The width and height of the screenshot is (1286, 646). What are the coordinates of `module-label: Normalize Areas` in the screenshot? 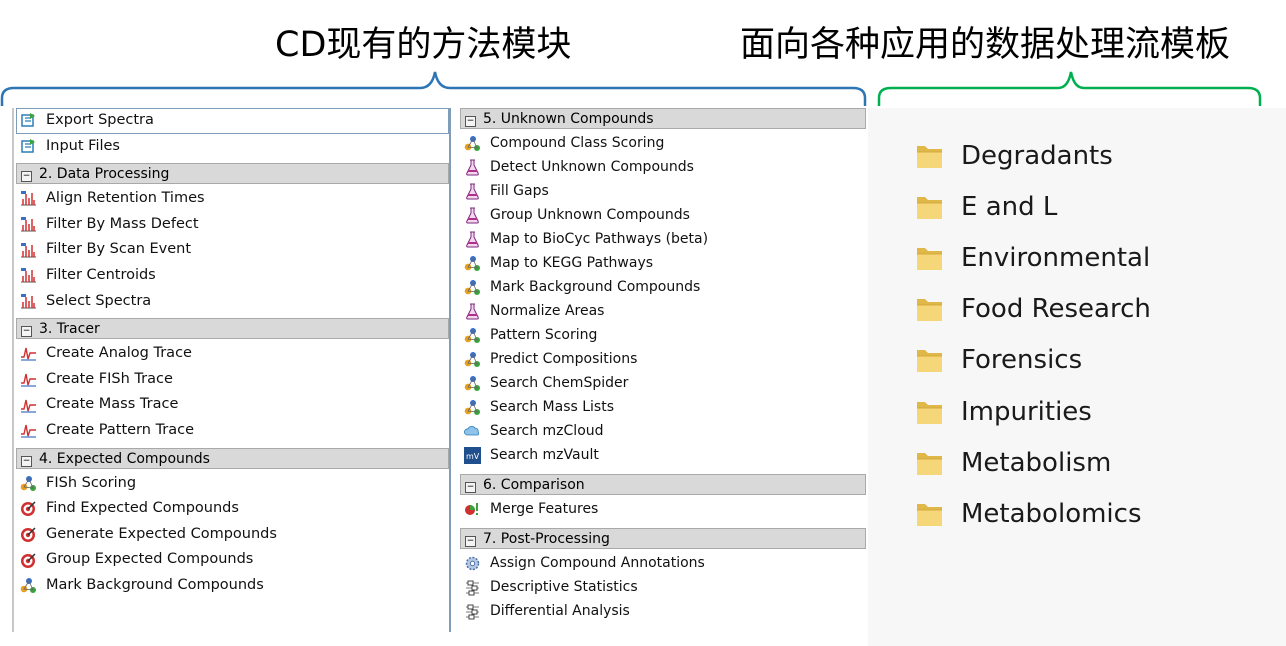 It's located at (547, 311).